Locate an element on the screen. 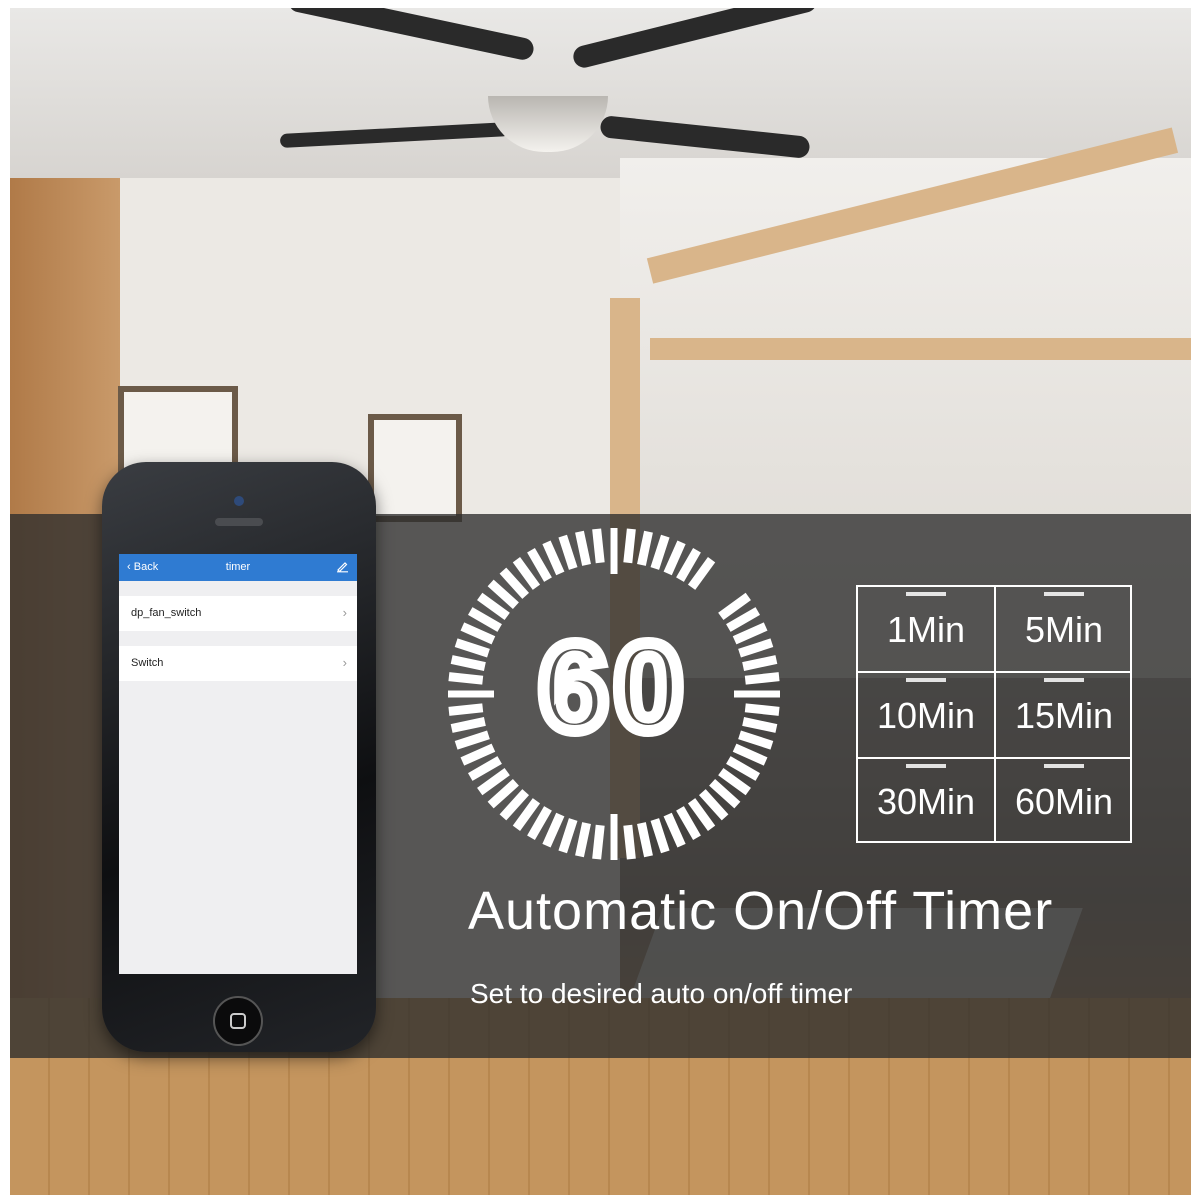  truss-beam is located at coordinates (920, 349).